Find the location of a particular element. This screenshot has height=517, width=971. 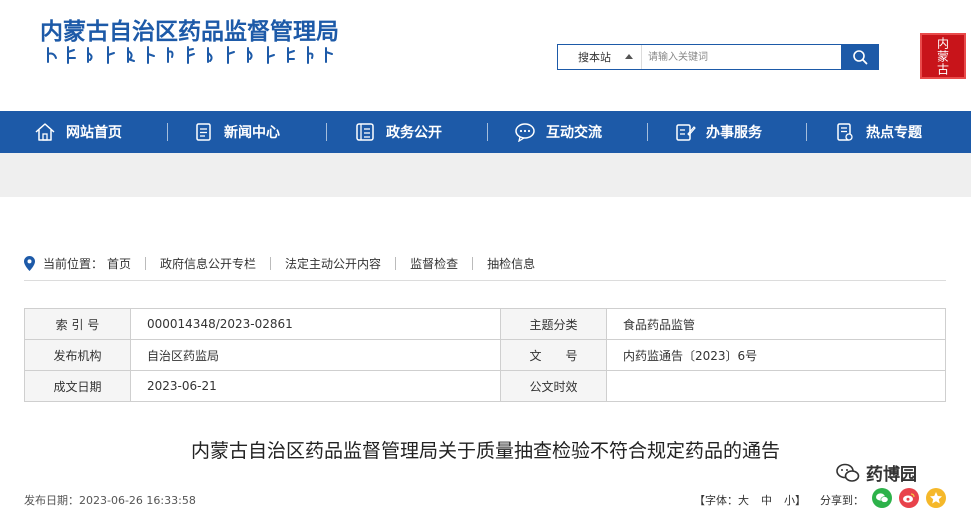

breadcrumb-statutory: 法定主动公开内容 is located at coordinates (333, 263).